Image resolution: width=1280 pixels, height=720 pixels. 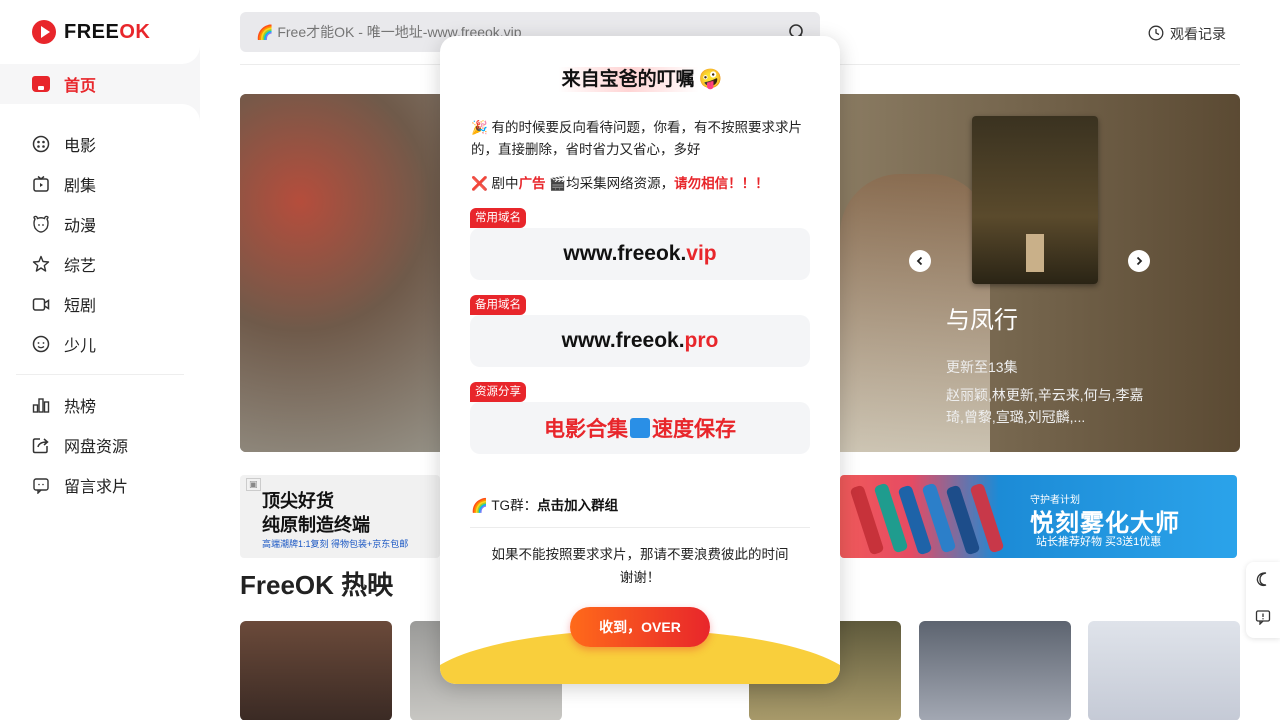 I want to click on sidebar-item-series: 剧集, so click(x=100, y=184).